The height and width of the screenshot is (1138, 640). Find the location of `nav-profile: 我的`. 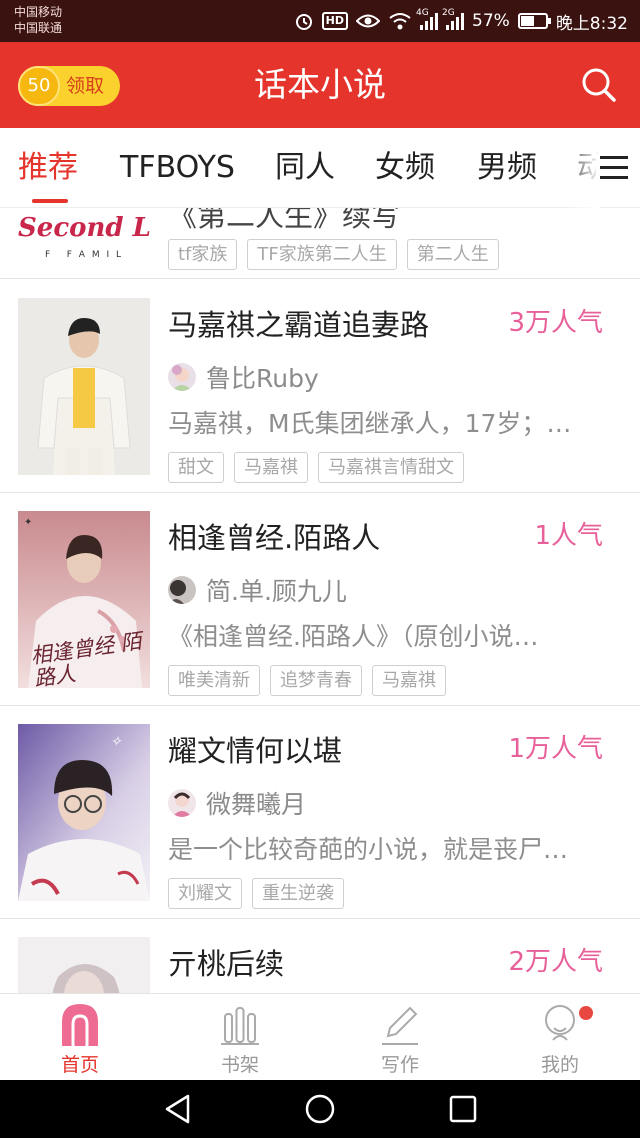

nav-profile: 我的 is located at coordinates (560, 1037).